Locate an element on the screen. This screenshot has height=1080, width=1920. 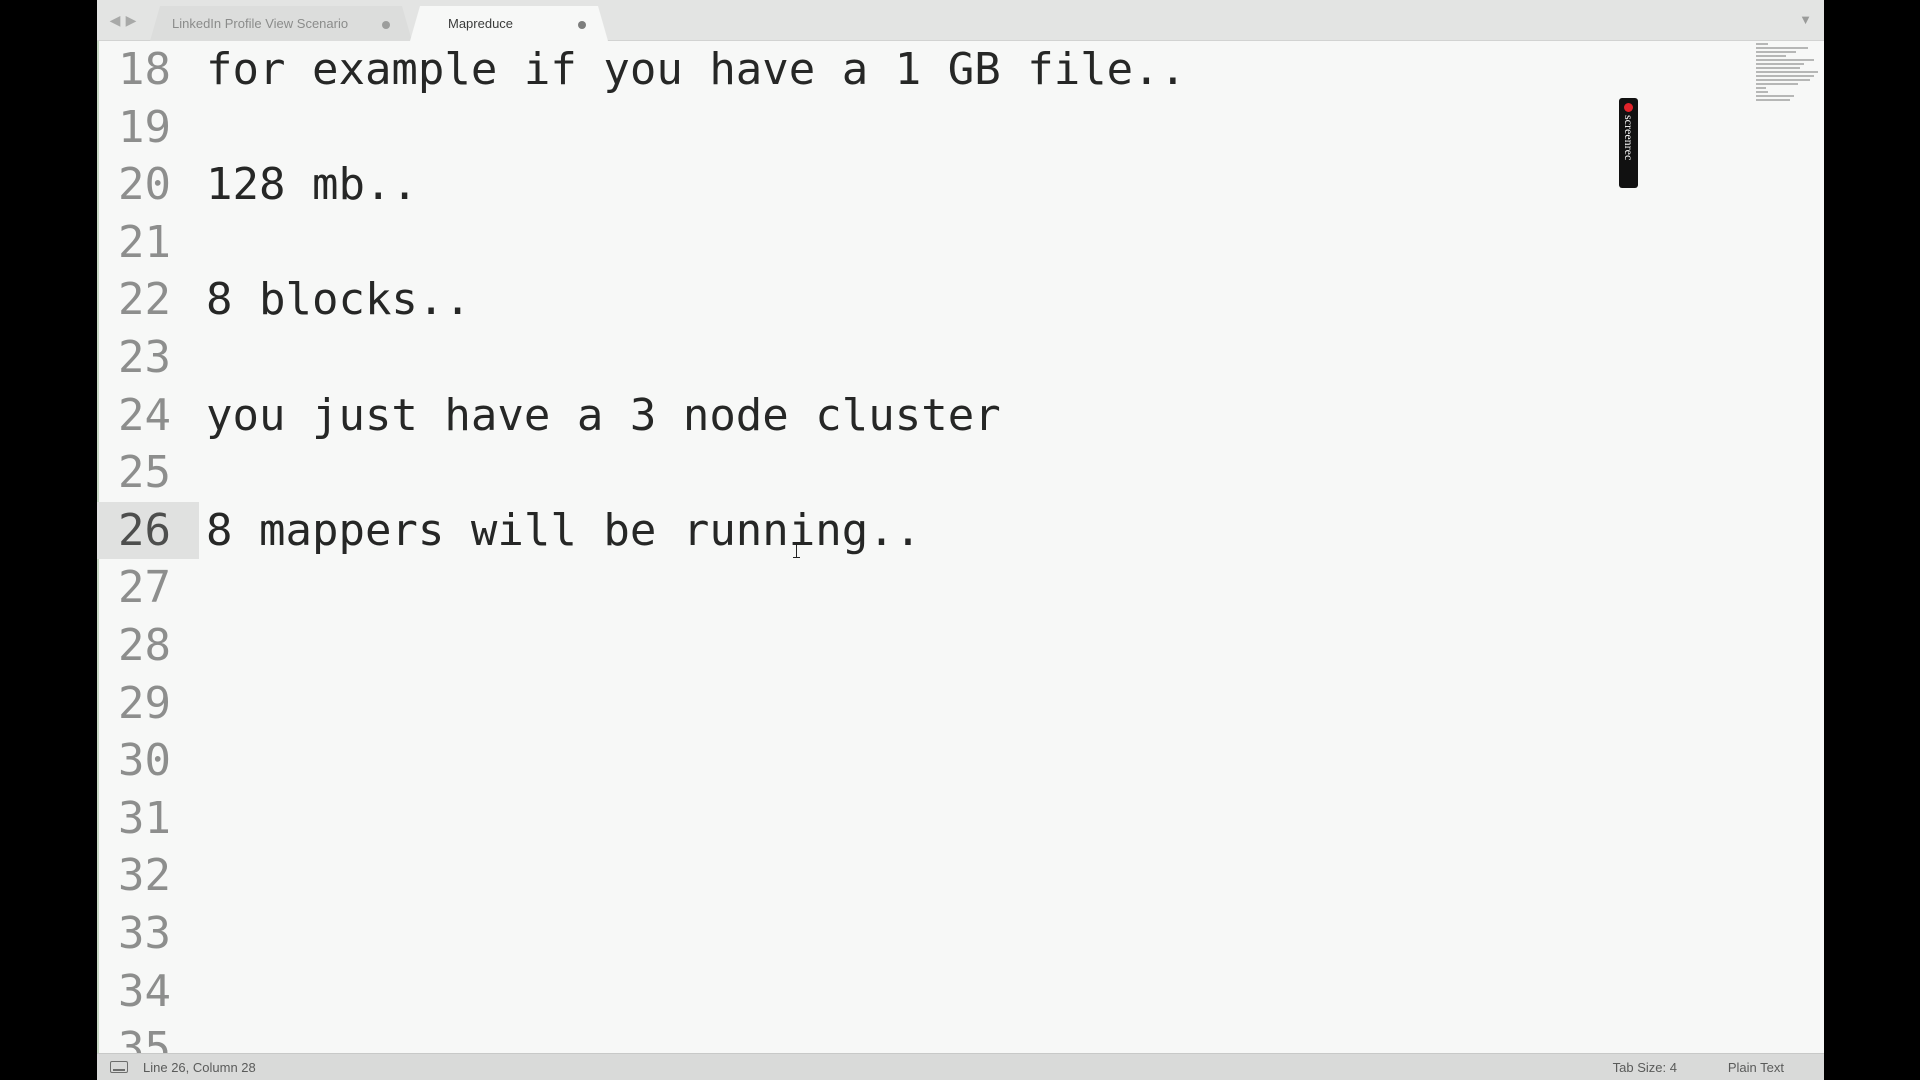
line-number: 30 is located at coordinates (144, 761).